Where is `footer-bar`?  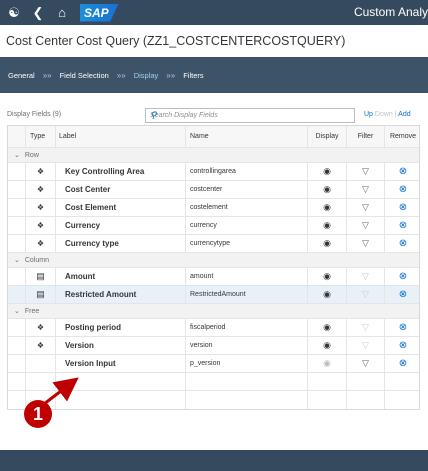
footer-bar is located at coordinates (214, 460).